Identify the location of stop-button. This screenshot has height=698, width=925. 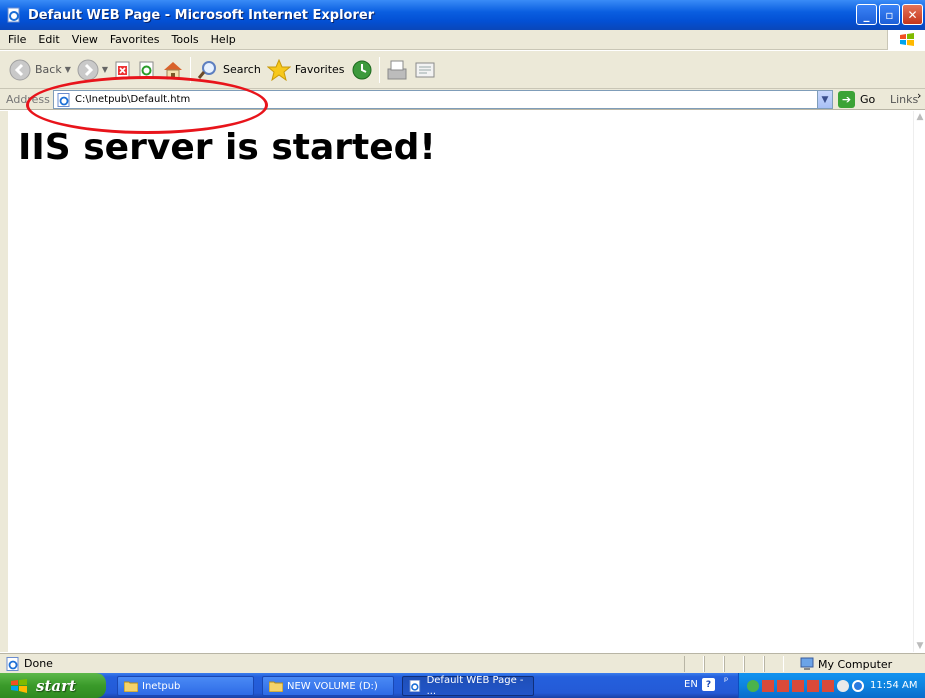
(123, 70).